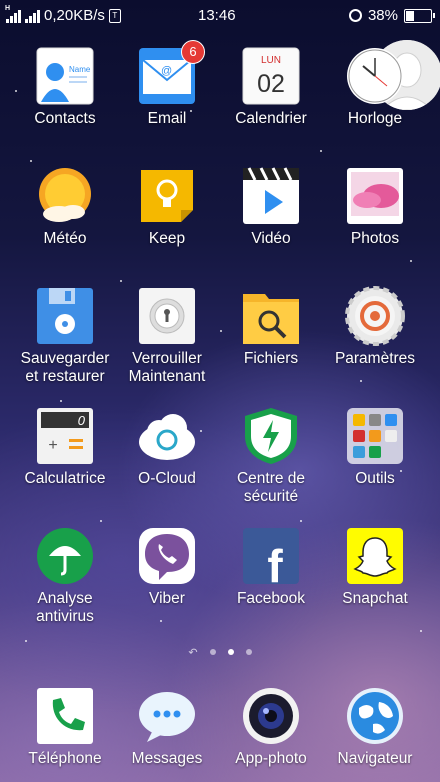  What do you see at coordinates (167, 598) in the screenshot?
I see `app-label: Viber` at bounding box center [167, 598].